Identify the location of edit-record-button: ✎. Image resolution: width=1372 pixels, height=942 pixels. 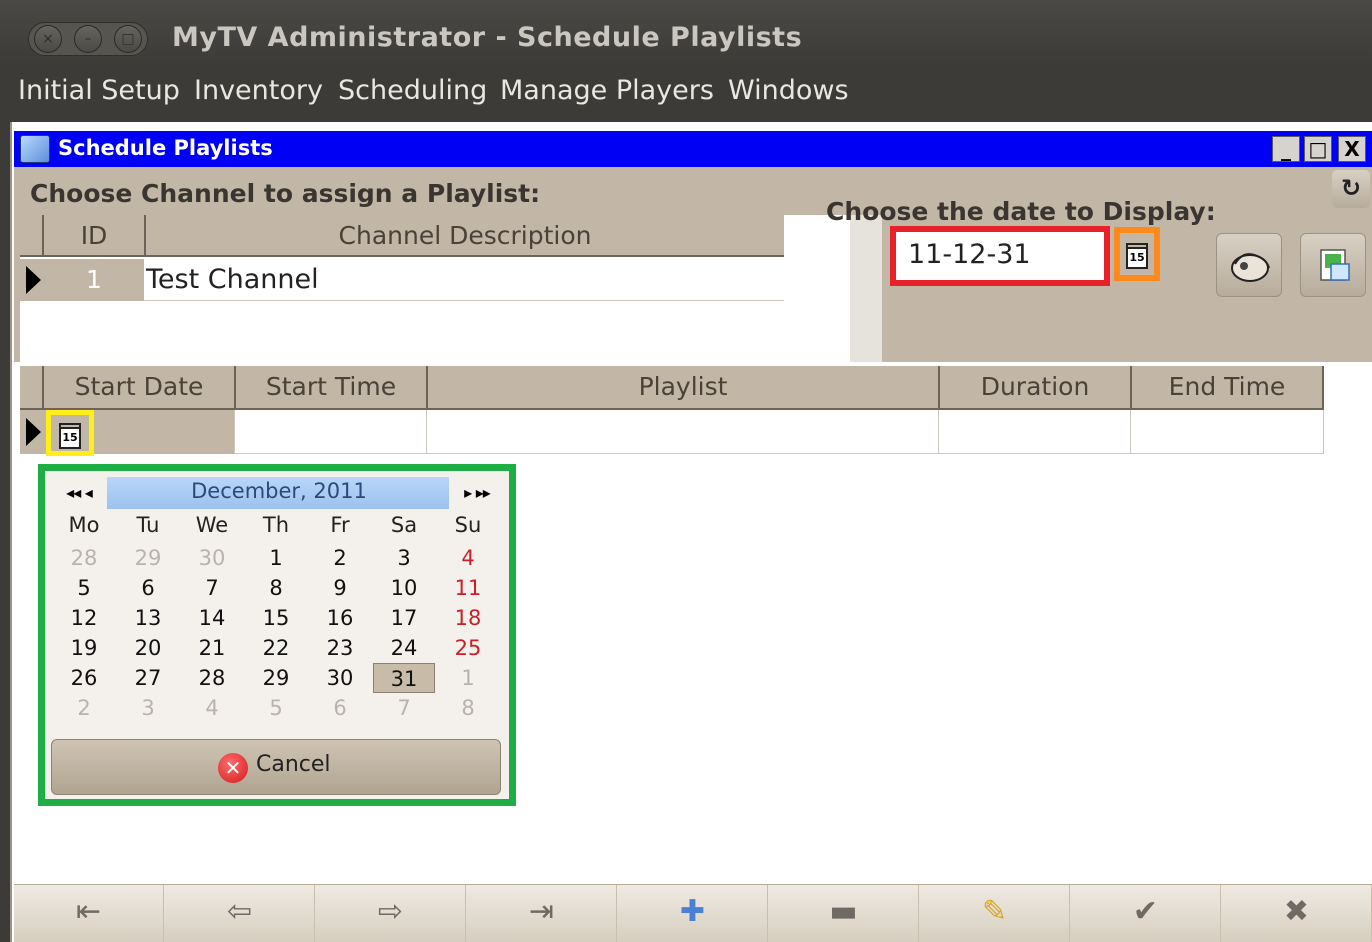
(995, 913).